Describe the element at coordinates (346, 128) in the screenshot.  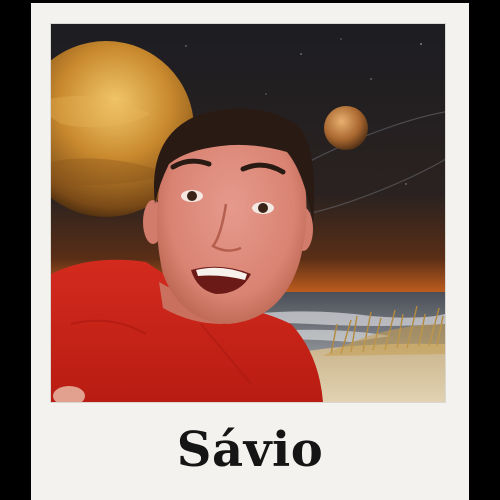
I see `moon` at that location.